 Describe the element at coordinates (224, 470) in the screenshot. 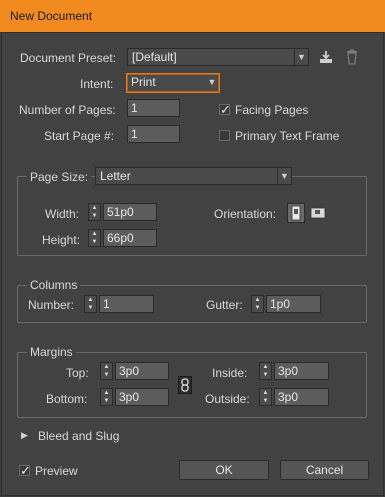

I see `ok-button: OK` at that location.